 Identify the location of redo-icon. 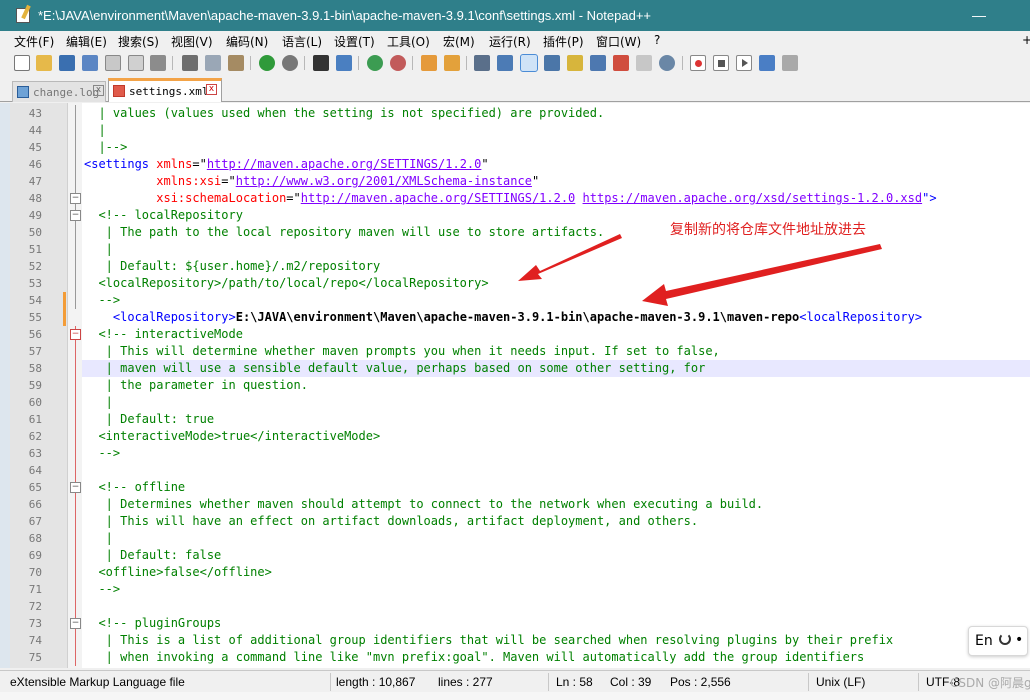
(290, 63).